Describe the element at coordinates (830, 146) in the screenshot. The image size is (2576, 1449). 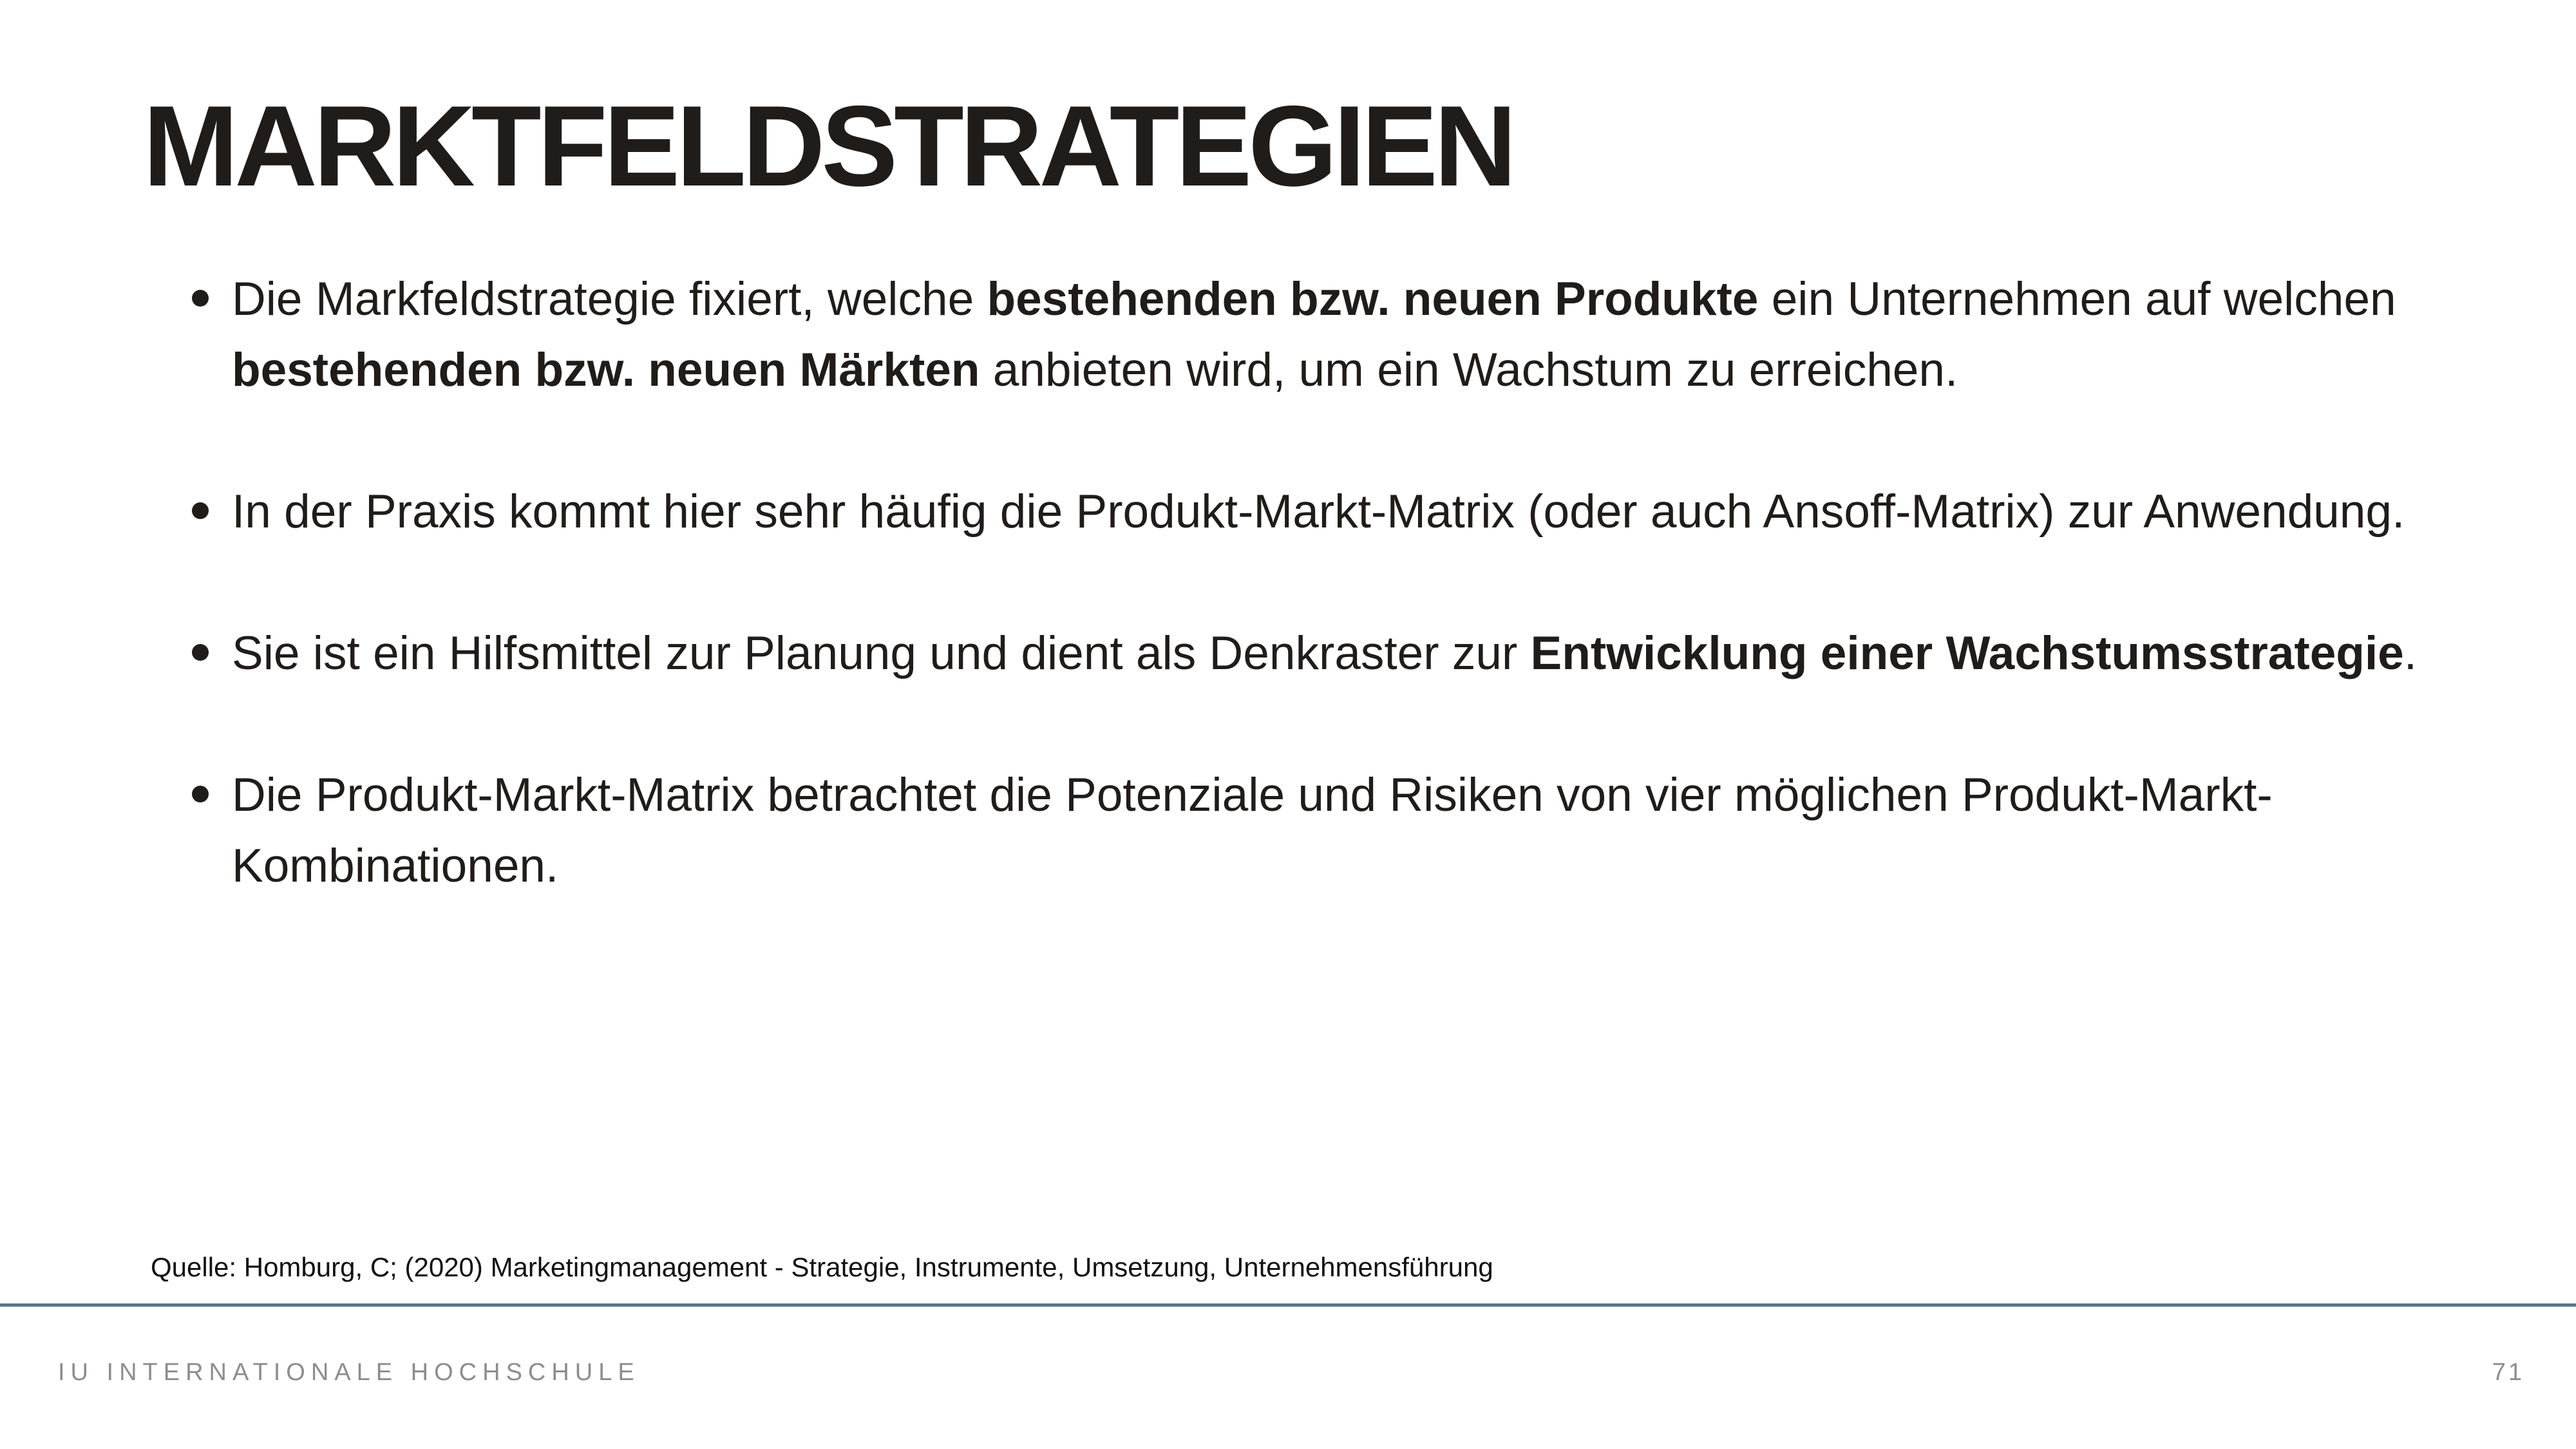
I see `slide-title: MARKTFELDSTRATEGIEN` at that location.